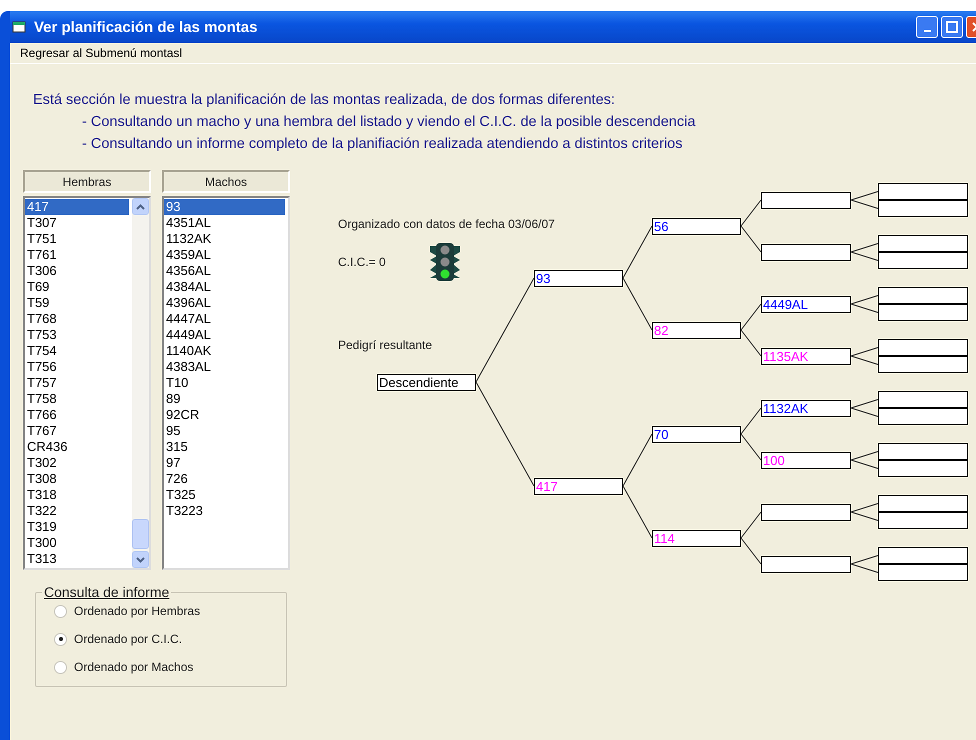  What do you see at coordinates (385, 345) in the screenshot?
I see `pedigree-caption: Pedigrí resultante` at bounding box center [385, 345].